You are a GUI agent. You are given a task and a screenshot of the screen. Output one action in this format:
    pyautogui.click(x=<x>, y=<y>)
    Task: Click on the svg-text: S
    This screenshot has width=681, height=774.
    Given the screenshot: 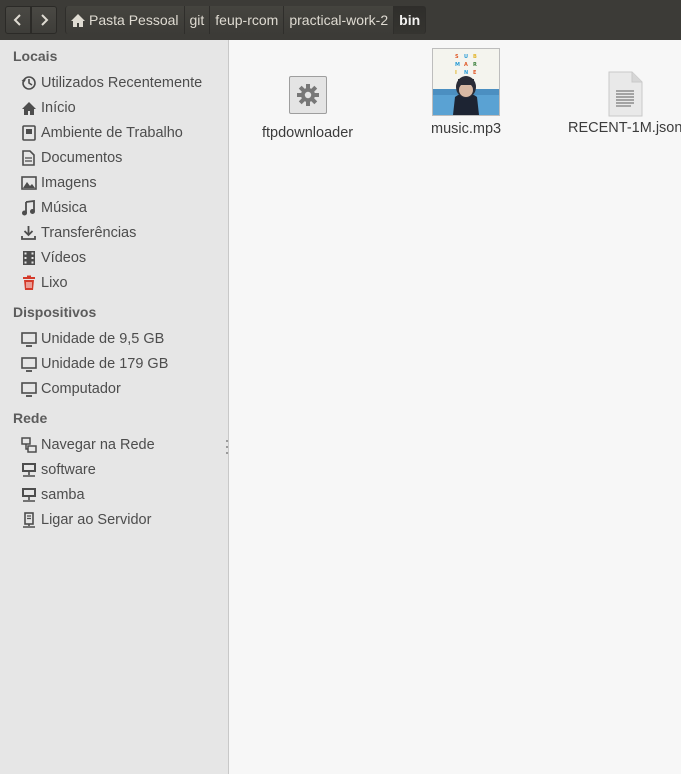 What is the action you would take?
    pyautogui.click(x=457, y=57)
    